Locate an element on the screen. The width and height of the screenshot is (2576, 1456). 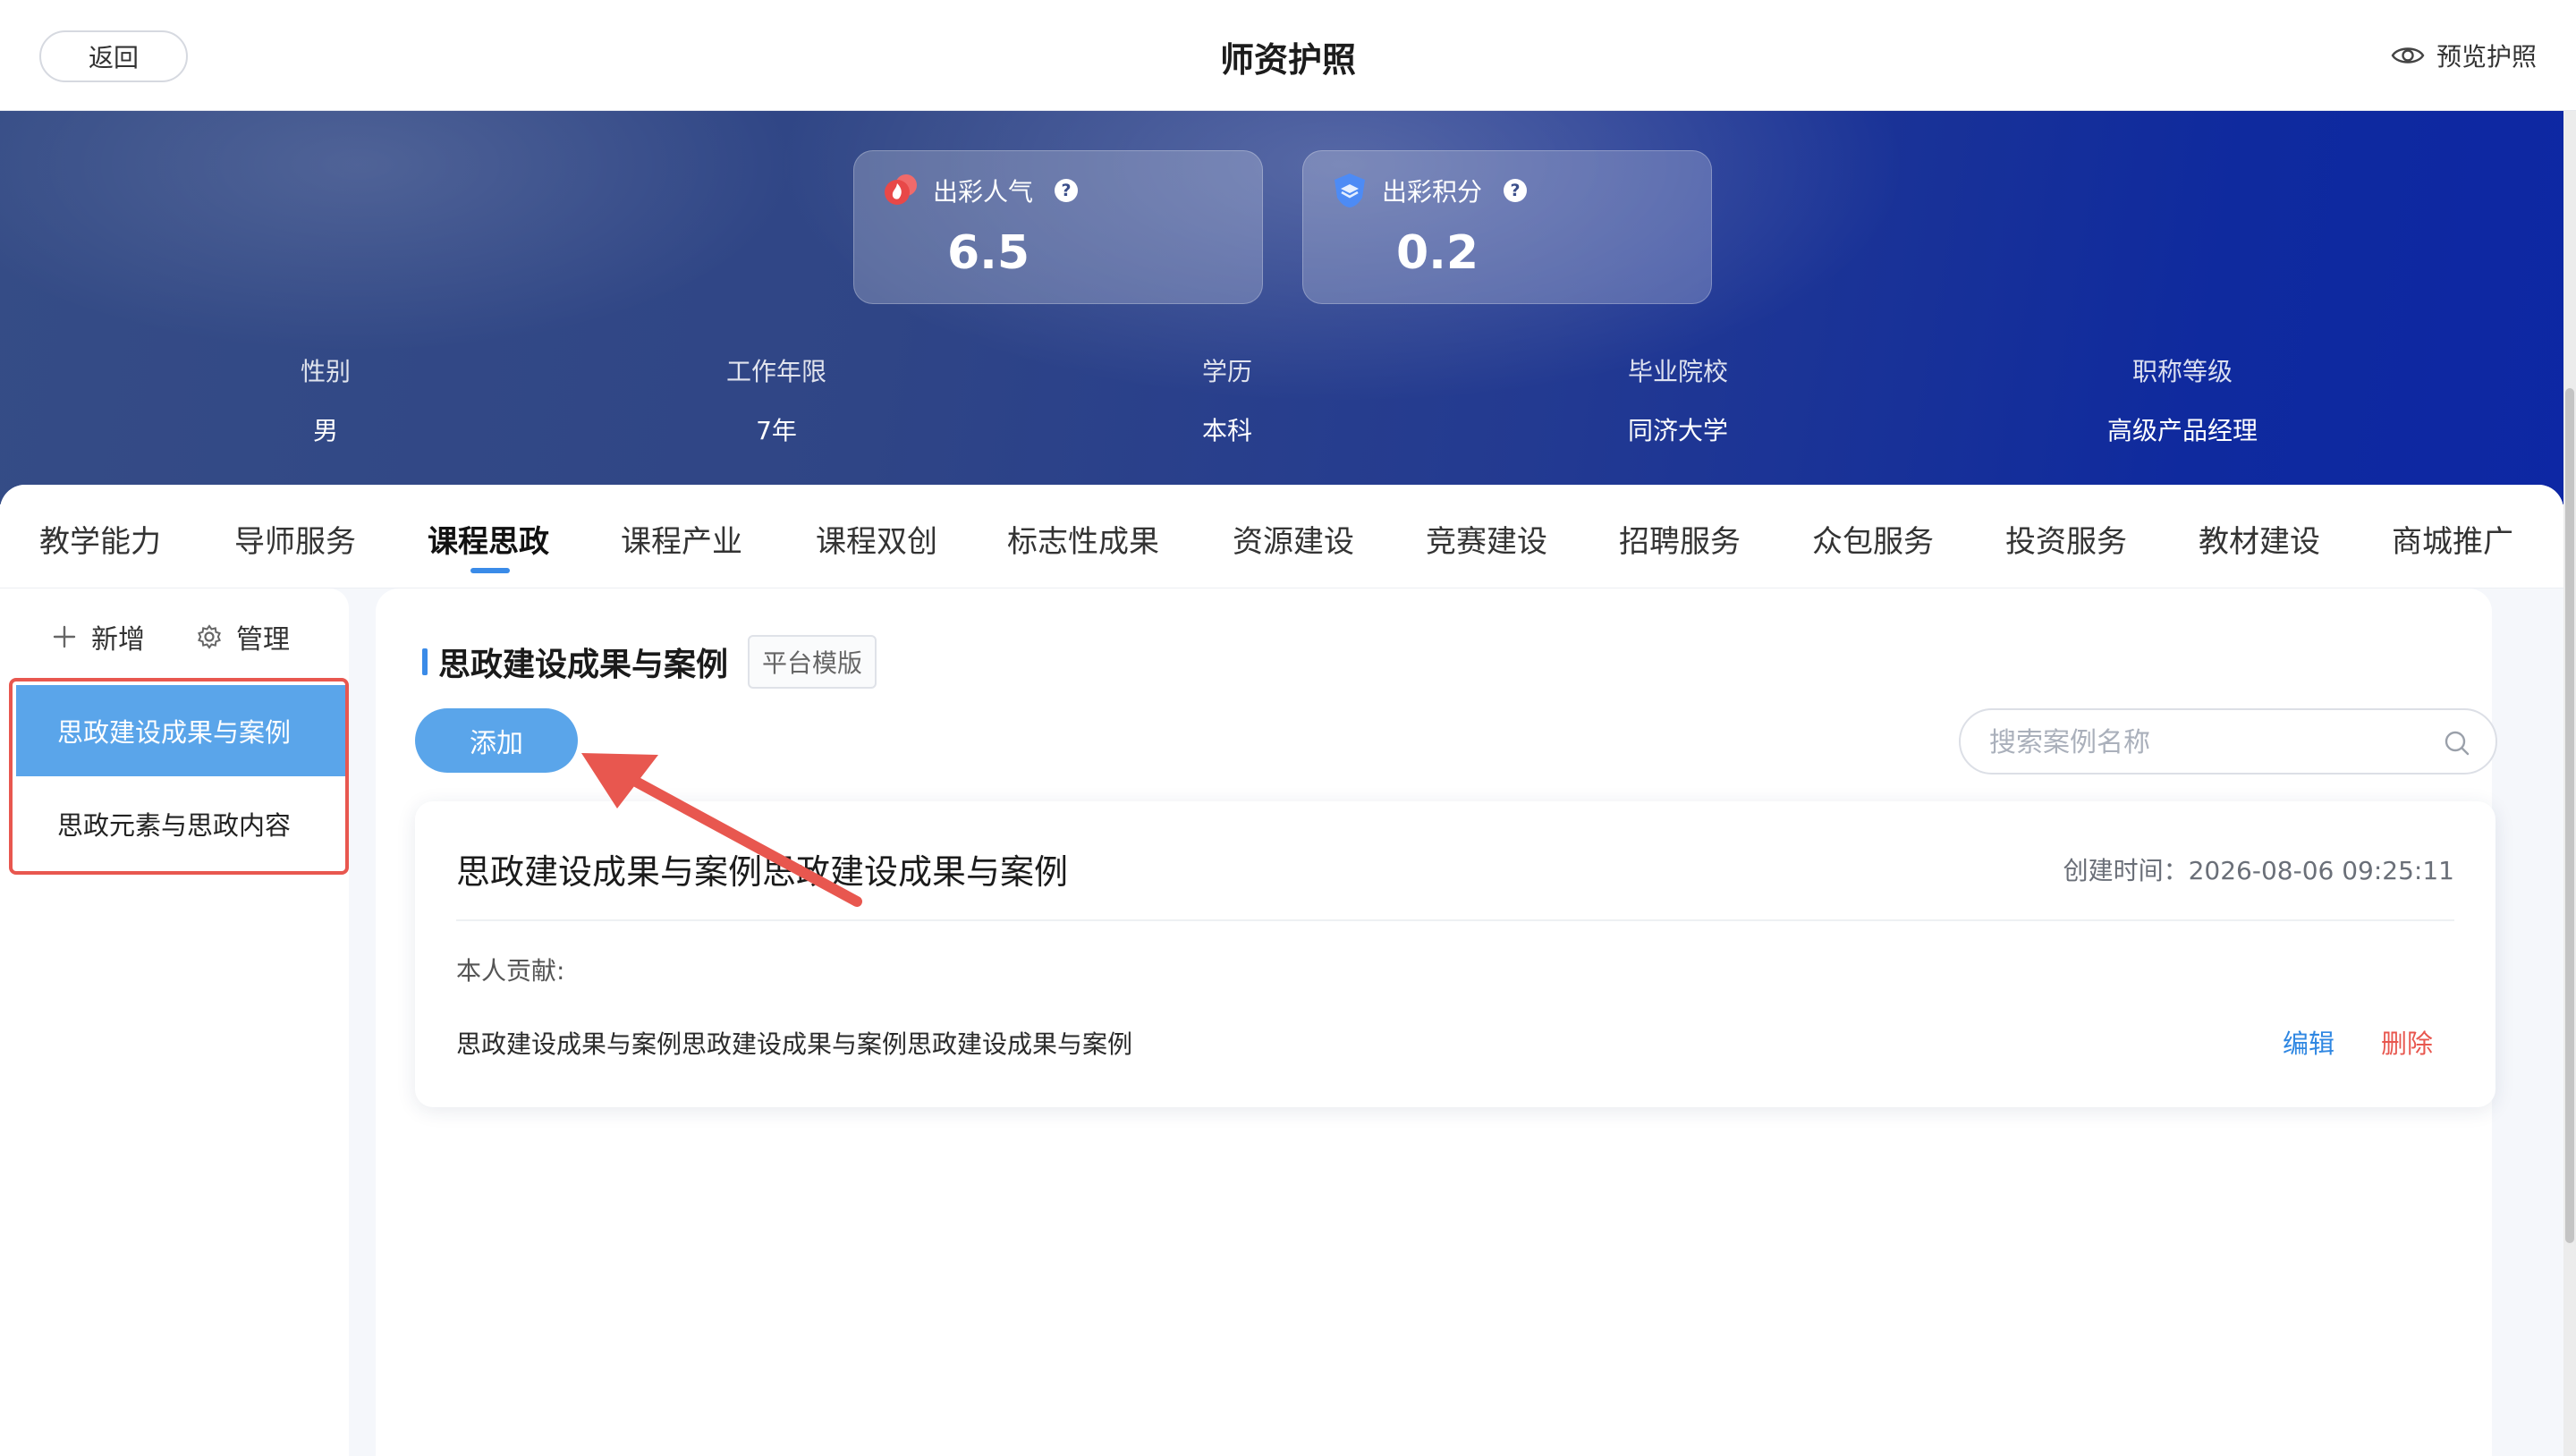
tab-textbook-building: 教材建设 is located at coordinates (2259, 539).